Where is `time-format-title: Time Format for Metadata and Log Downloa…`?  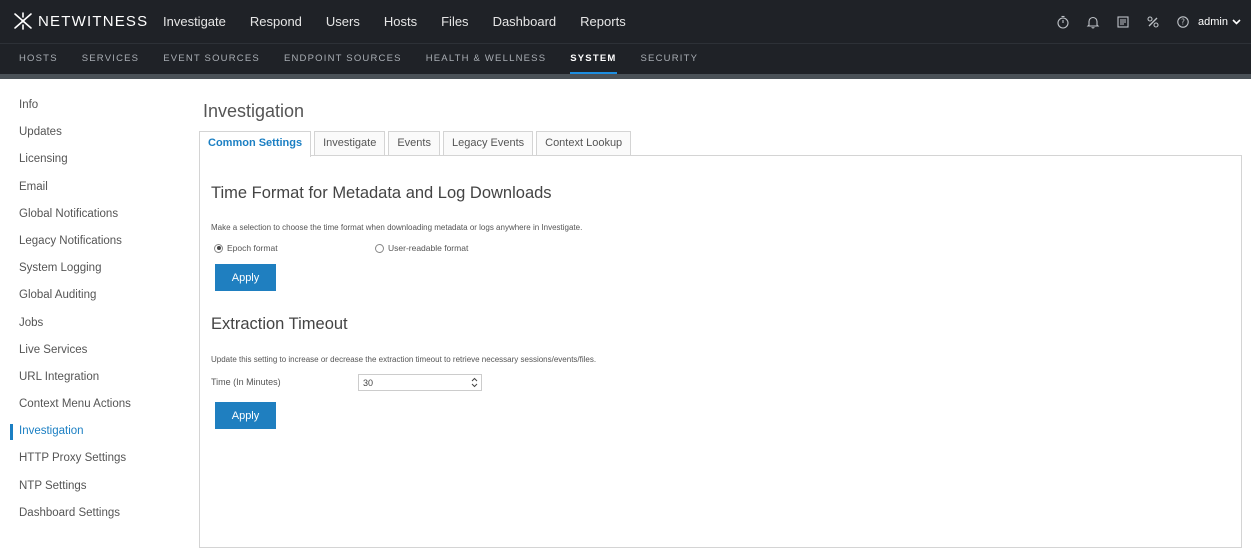 time-format-title: Time Format for Metadata and Log Downloa… is located at coordinates (381, 193).